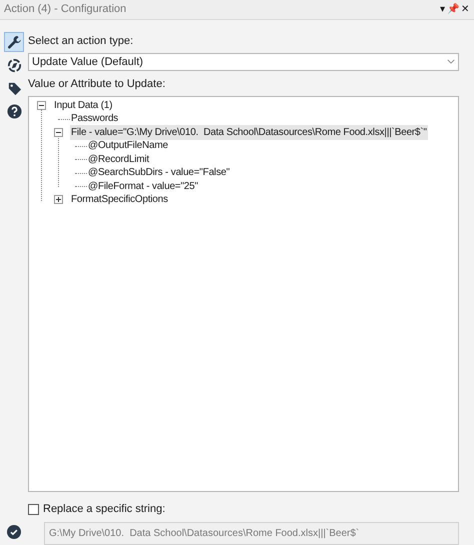 The width and height of the screenshot is (474, 545). I want to click on tree-item: File - value="G:\My Drive\010. Data School\Datasources\Rome Food.xlsx|||`Beer$`", so click(249, 132).